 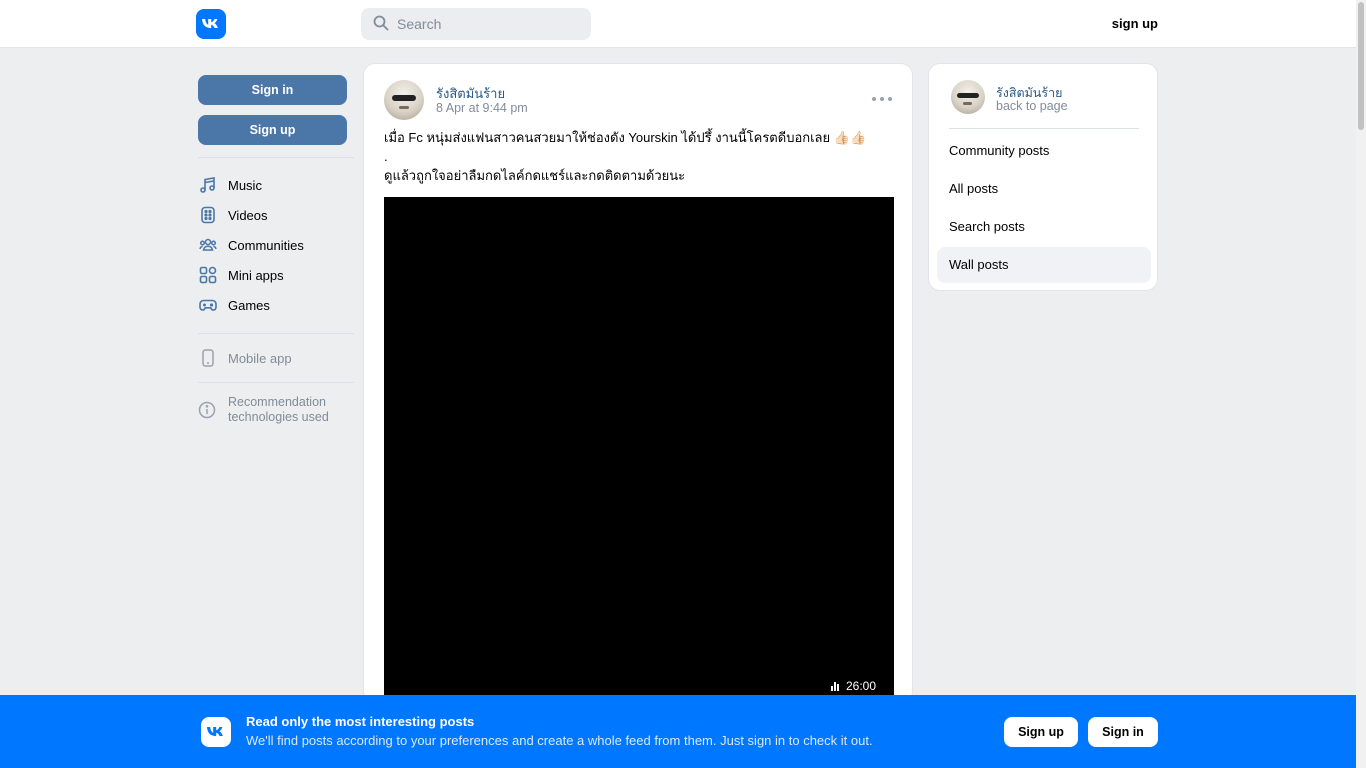 I want to click on nav-item-label: Mobile app, so click(x=260, y=358).